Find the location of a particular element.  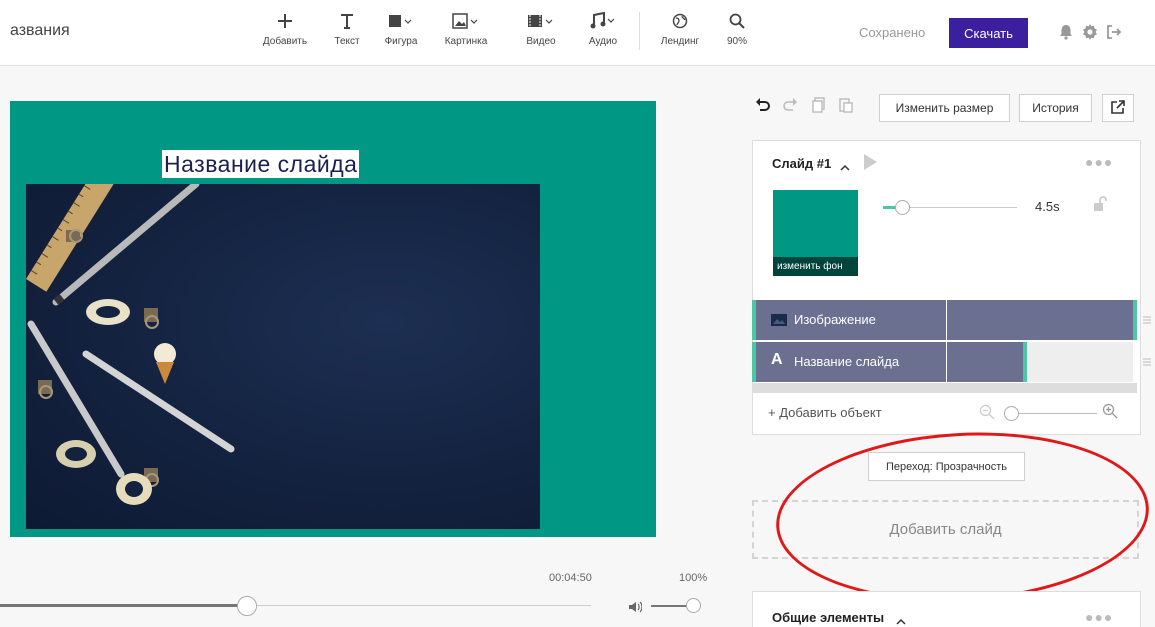

common-elements-label: Общие элементы is located at coordinates (828, 617).